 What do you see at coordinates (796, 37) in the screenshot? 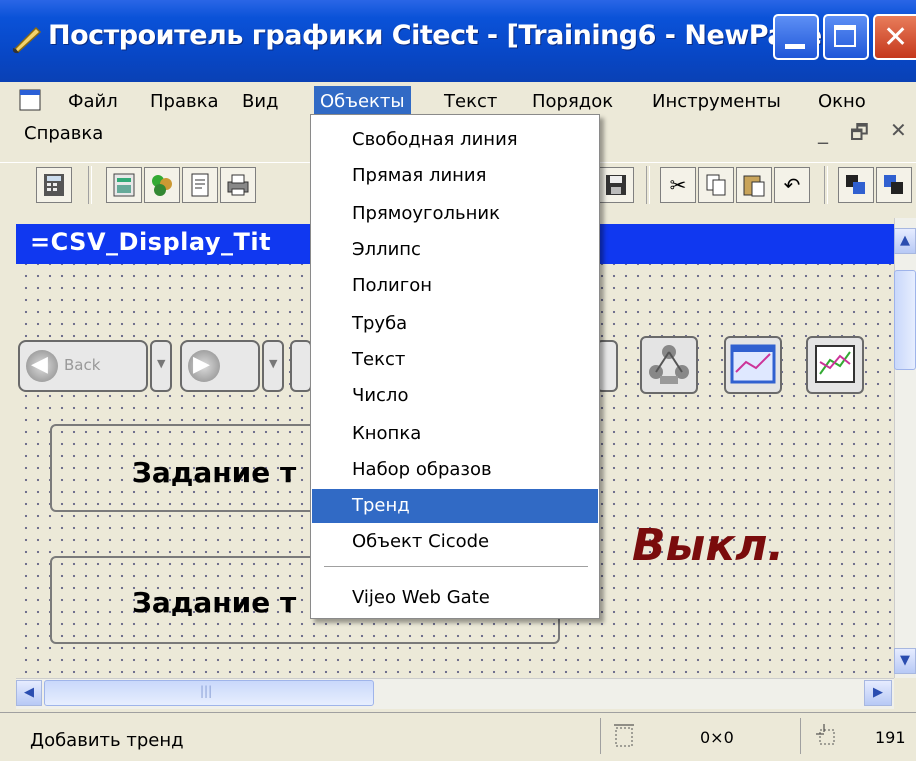
I see `minimize-button` at bounding box center [796, 37].